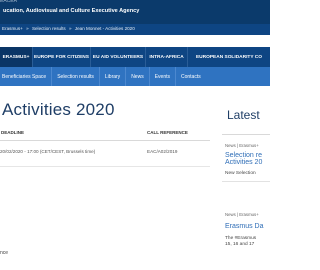 This screenshot has width=320, height=270. What do you see at coordinates (113, 76) in the screenshot?
I see `subnav-library: Library` at bounding box center [113, 76].